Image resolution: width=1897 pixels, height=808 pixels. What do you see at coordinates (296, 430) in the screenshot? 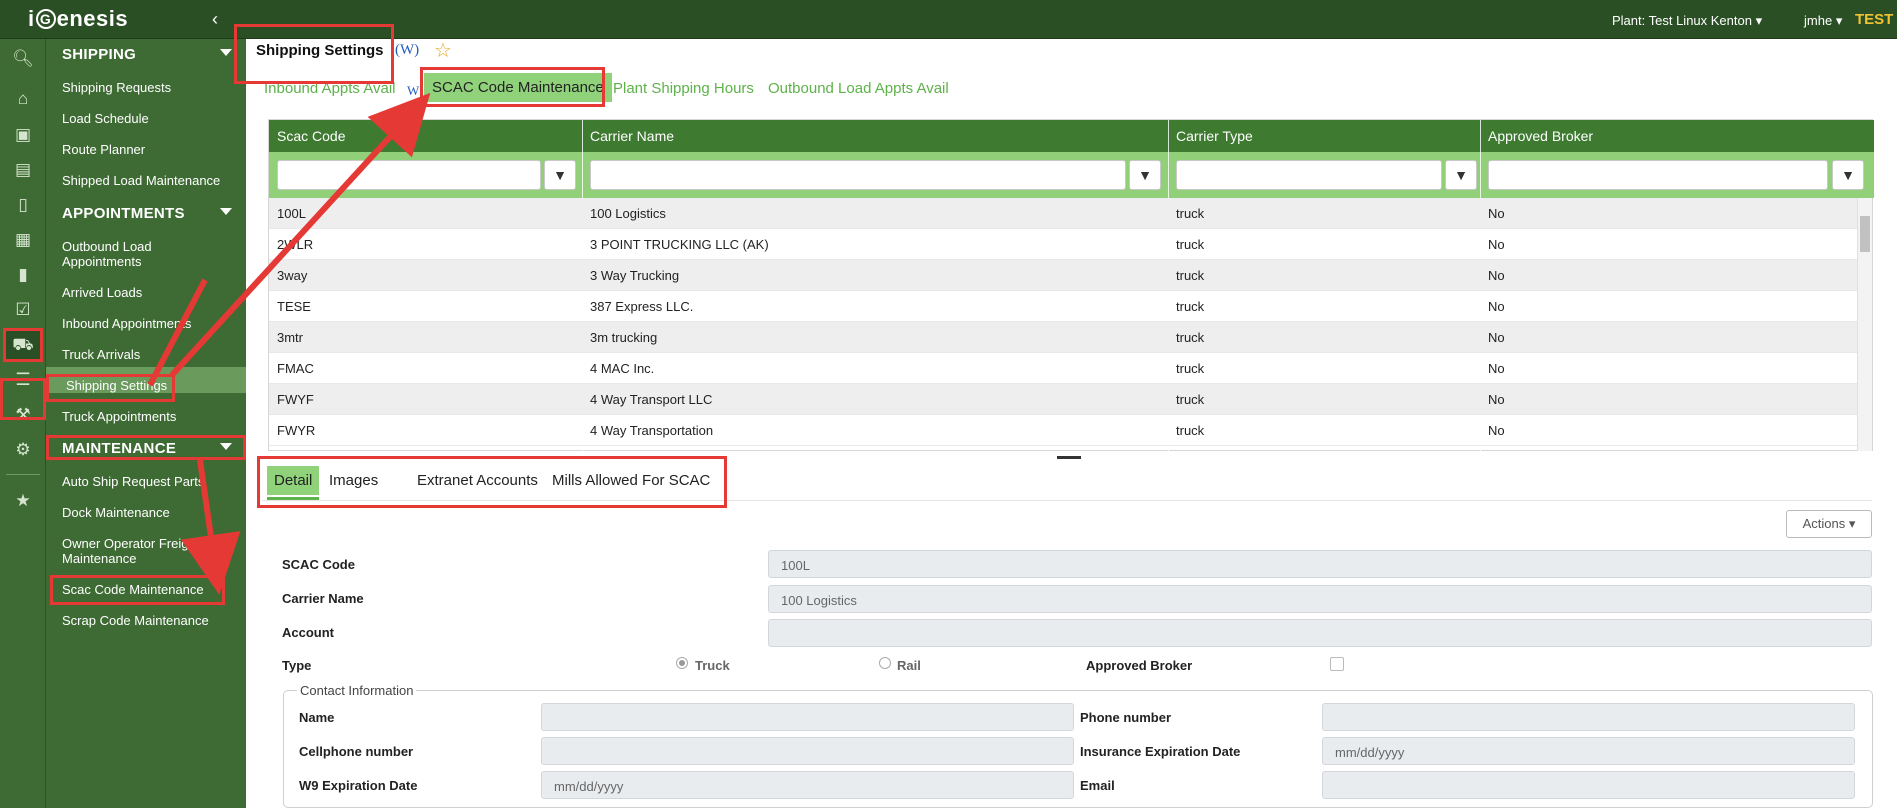
I see `cell-scac-code: FWYR` at bounding box center [296, 430].